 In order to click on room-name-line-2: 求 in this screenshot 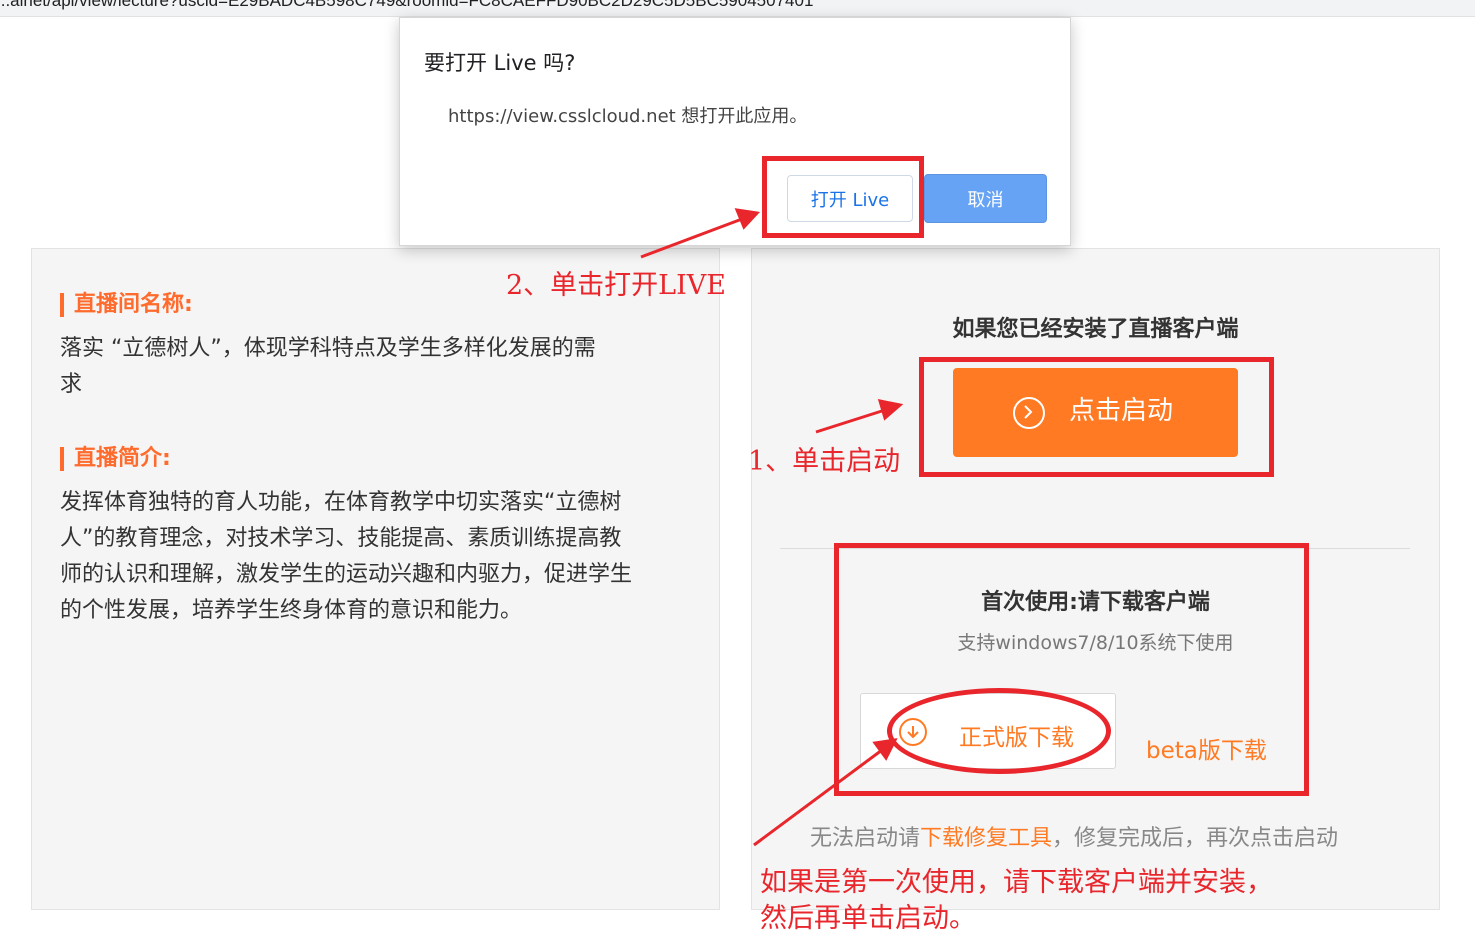, I will do `click(71, 384)`.